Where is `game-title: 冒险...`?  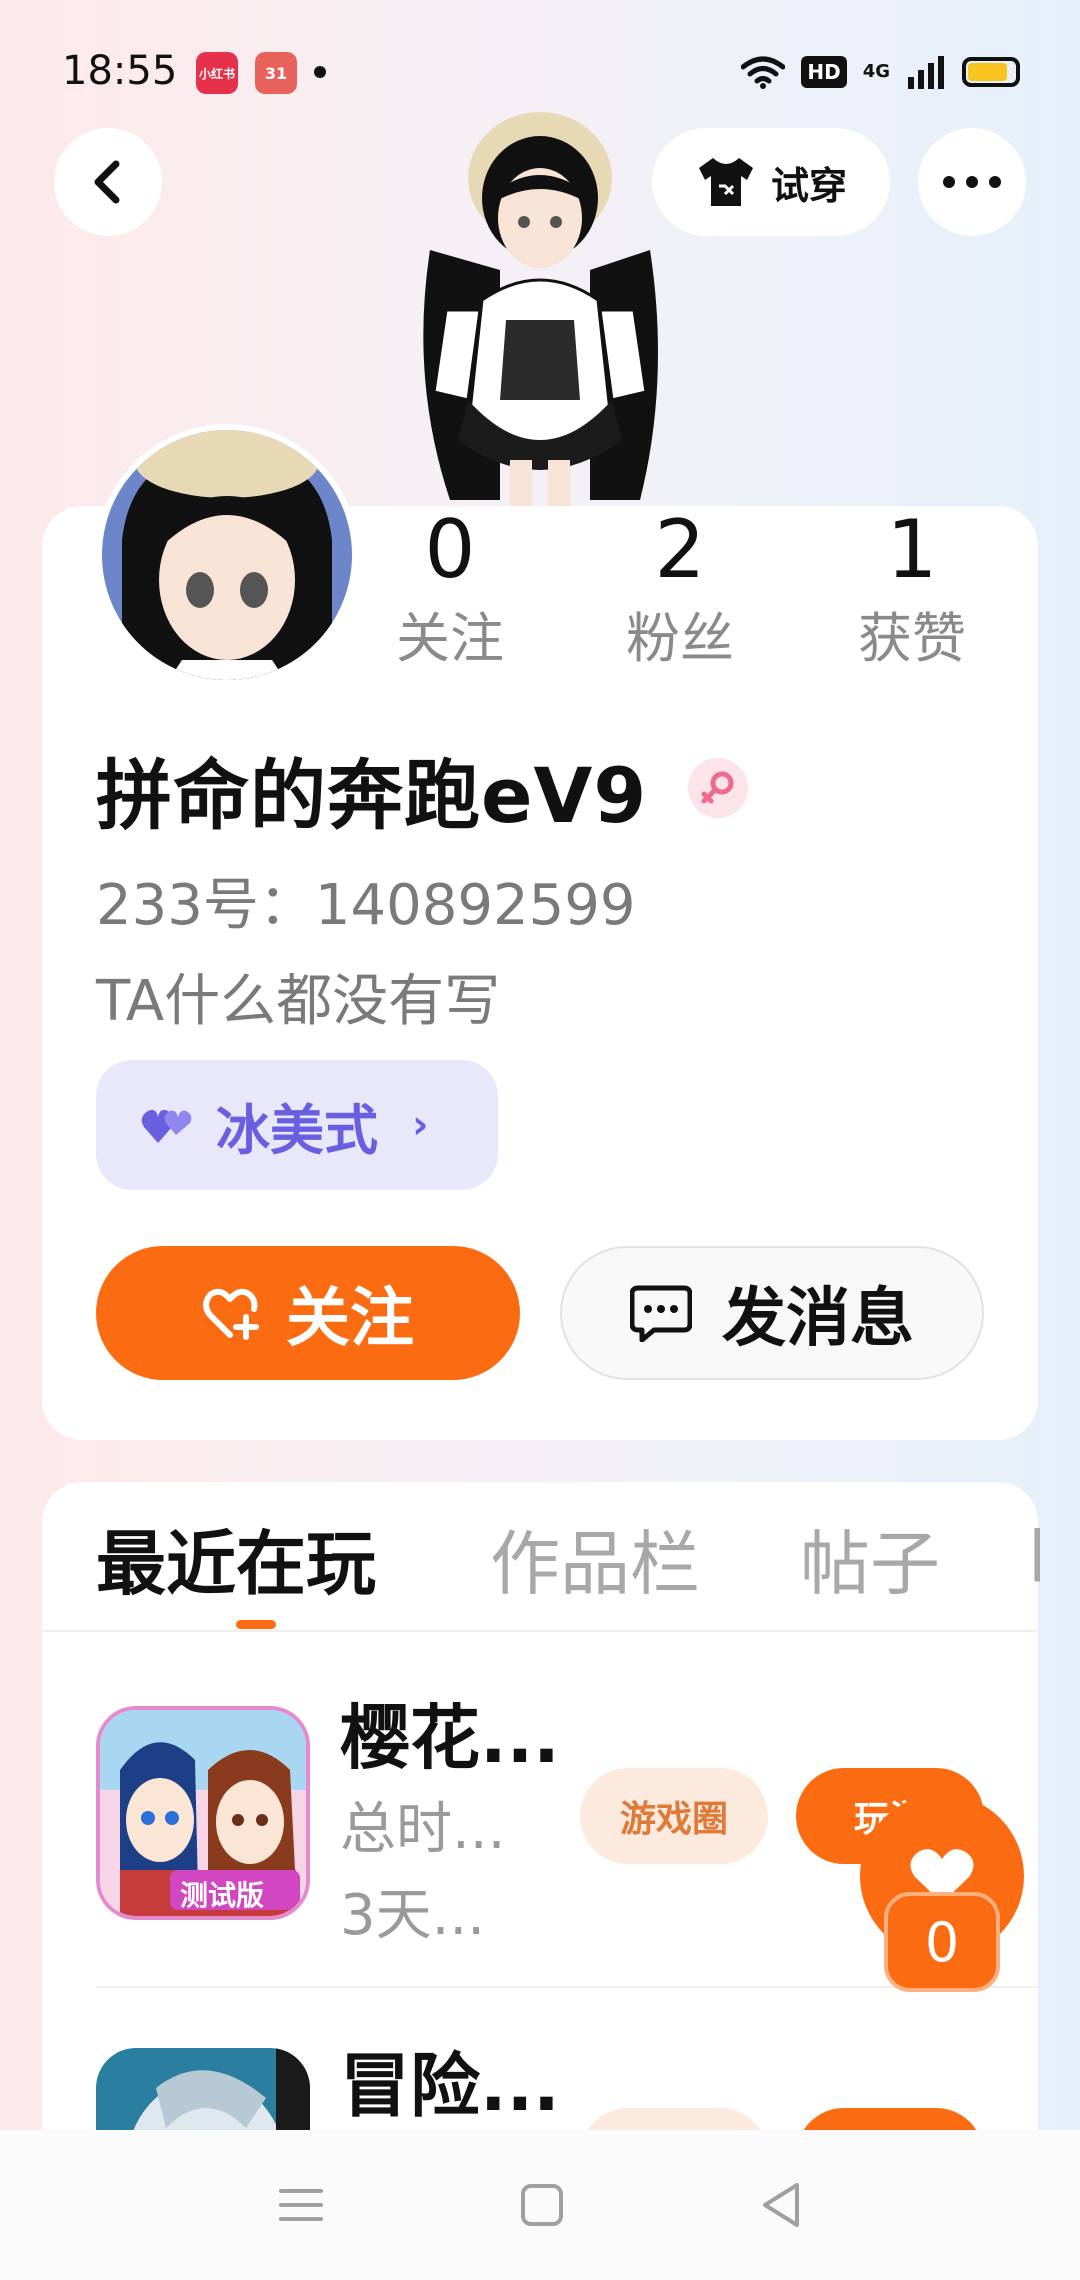
game-title: 冒险... is located at coordinates (450, 2086).